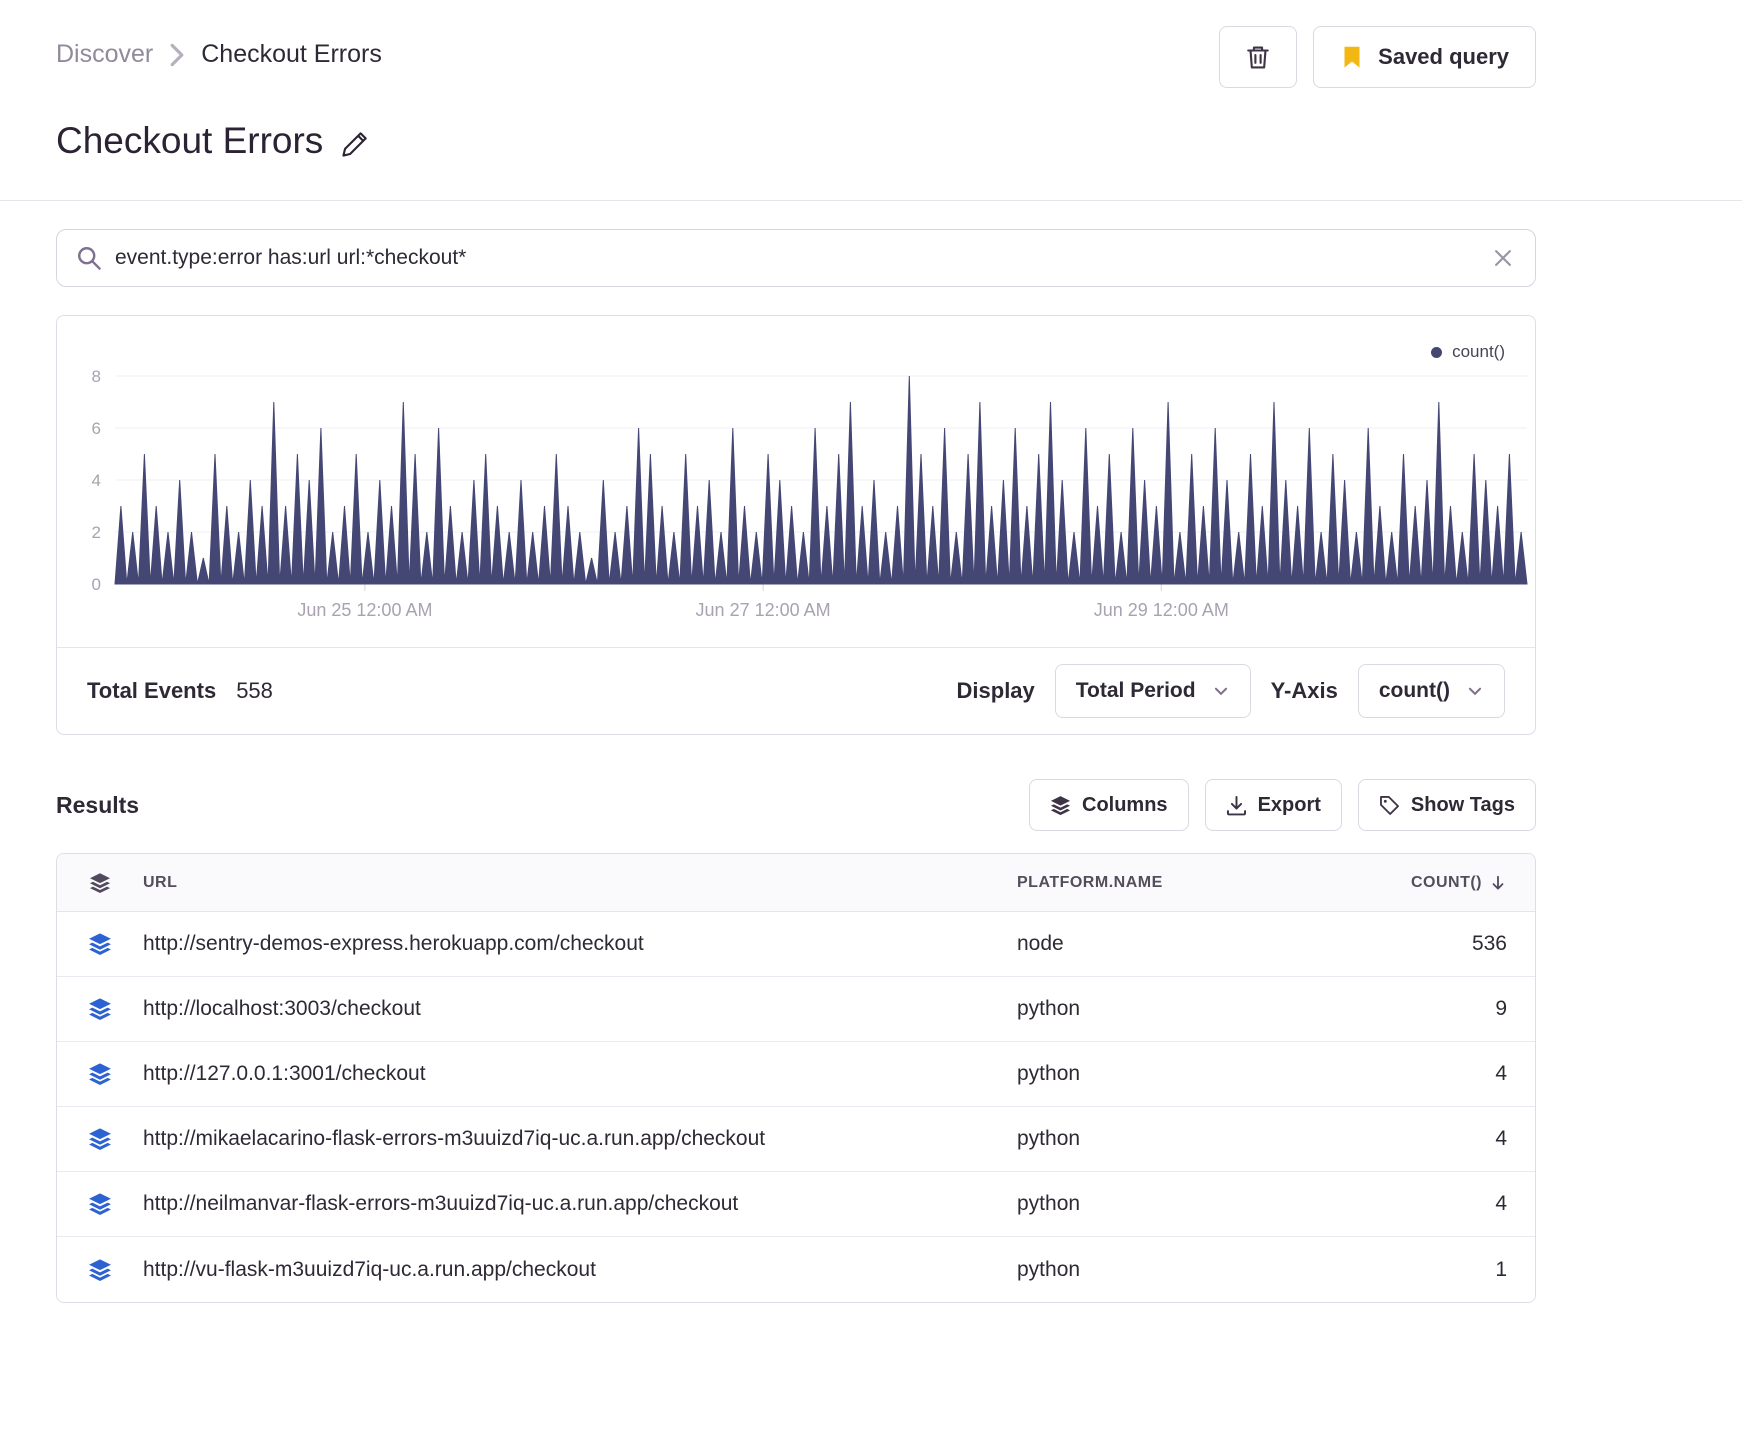 Image resolution: width=1742 pixels, height=1430 pixels. I want to click on results-actions: Columns Export Show Tags, so click(1282, 805).